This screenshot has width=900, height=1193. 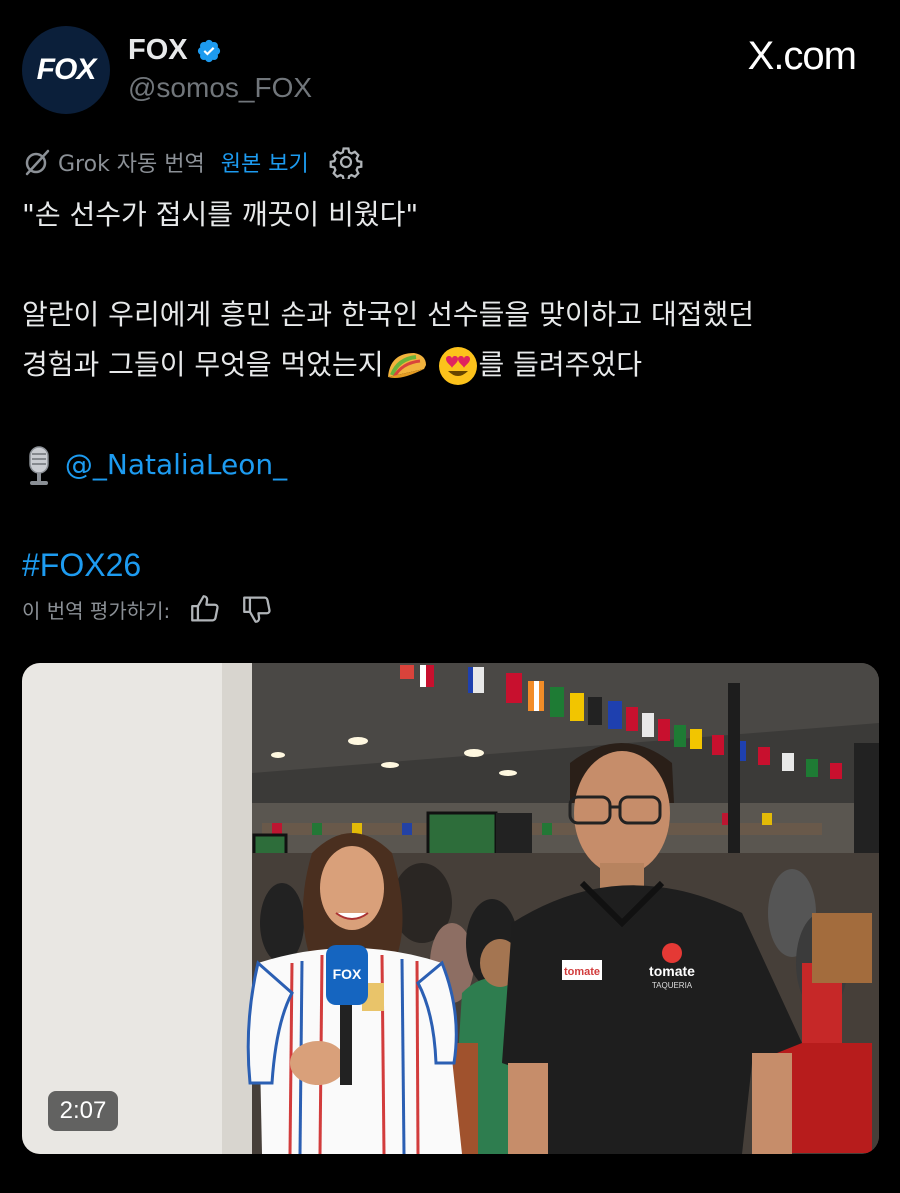 What do you see at coordinates (406, 365) in the screenshot?
I see `taco-emoji` at bounding box center [406, 365].